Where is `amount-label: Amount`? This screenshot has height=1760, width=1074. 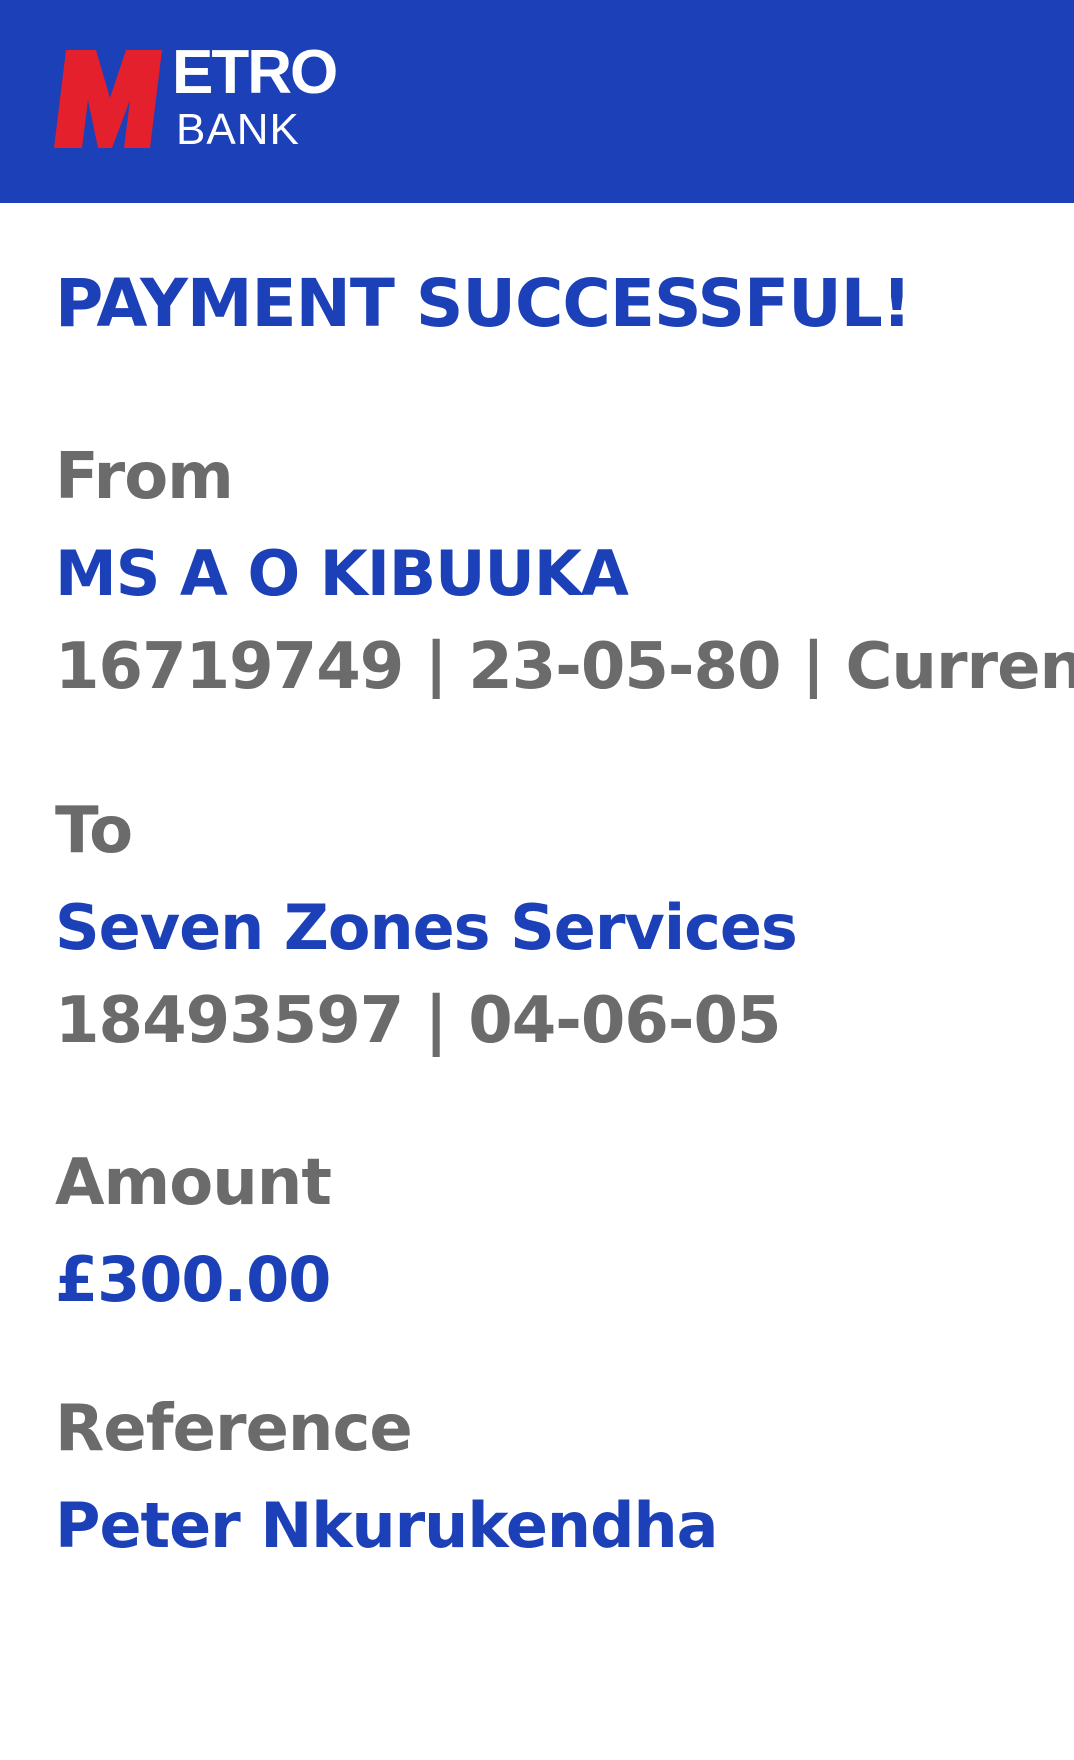
amount-label: Amount is located at coordinates (193, 1183).